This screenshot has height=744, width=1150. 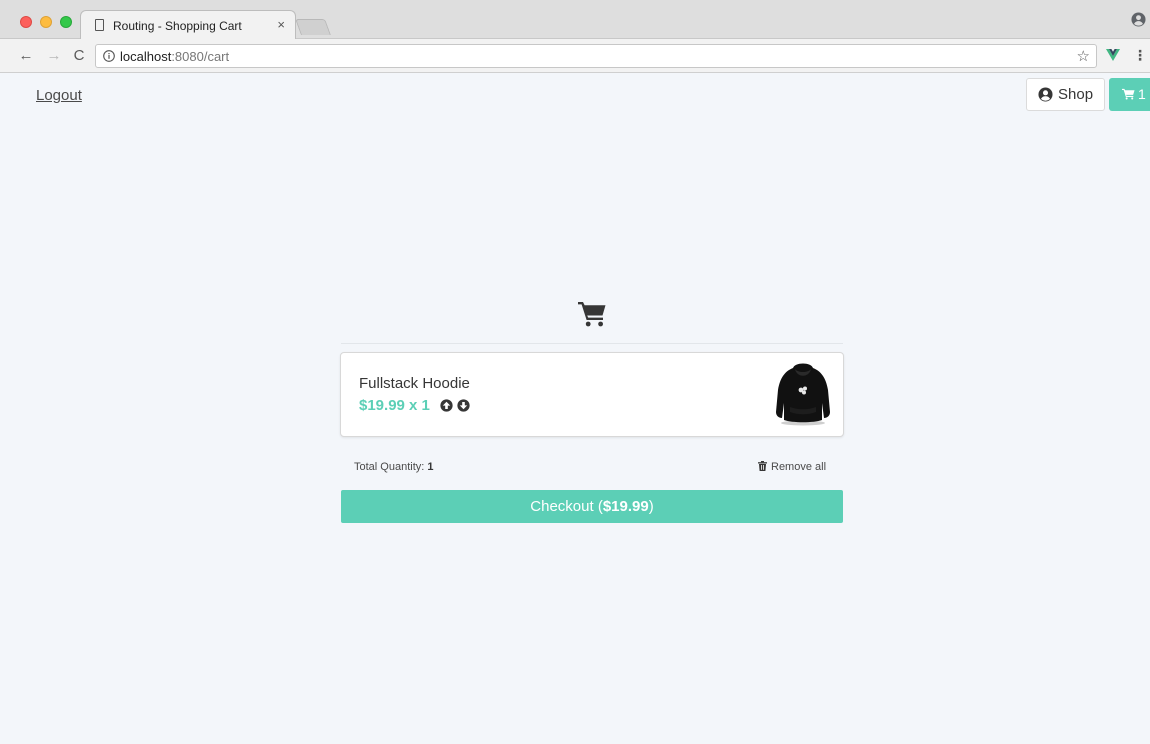 I want to click on window-maximize-button, so click(x=66, y=22).